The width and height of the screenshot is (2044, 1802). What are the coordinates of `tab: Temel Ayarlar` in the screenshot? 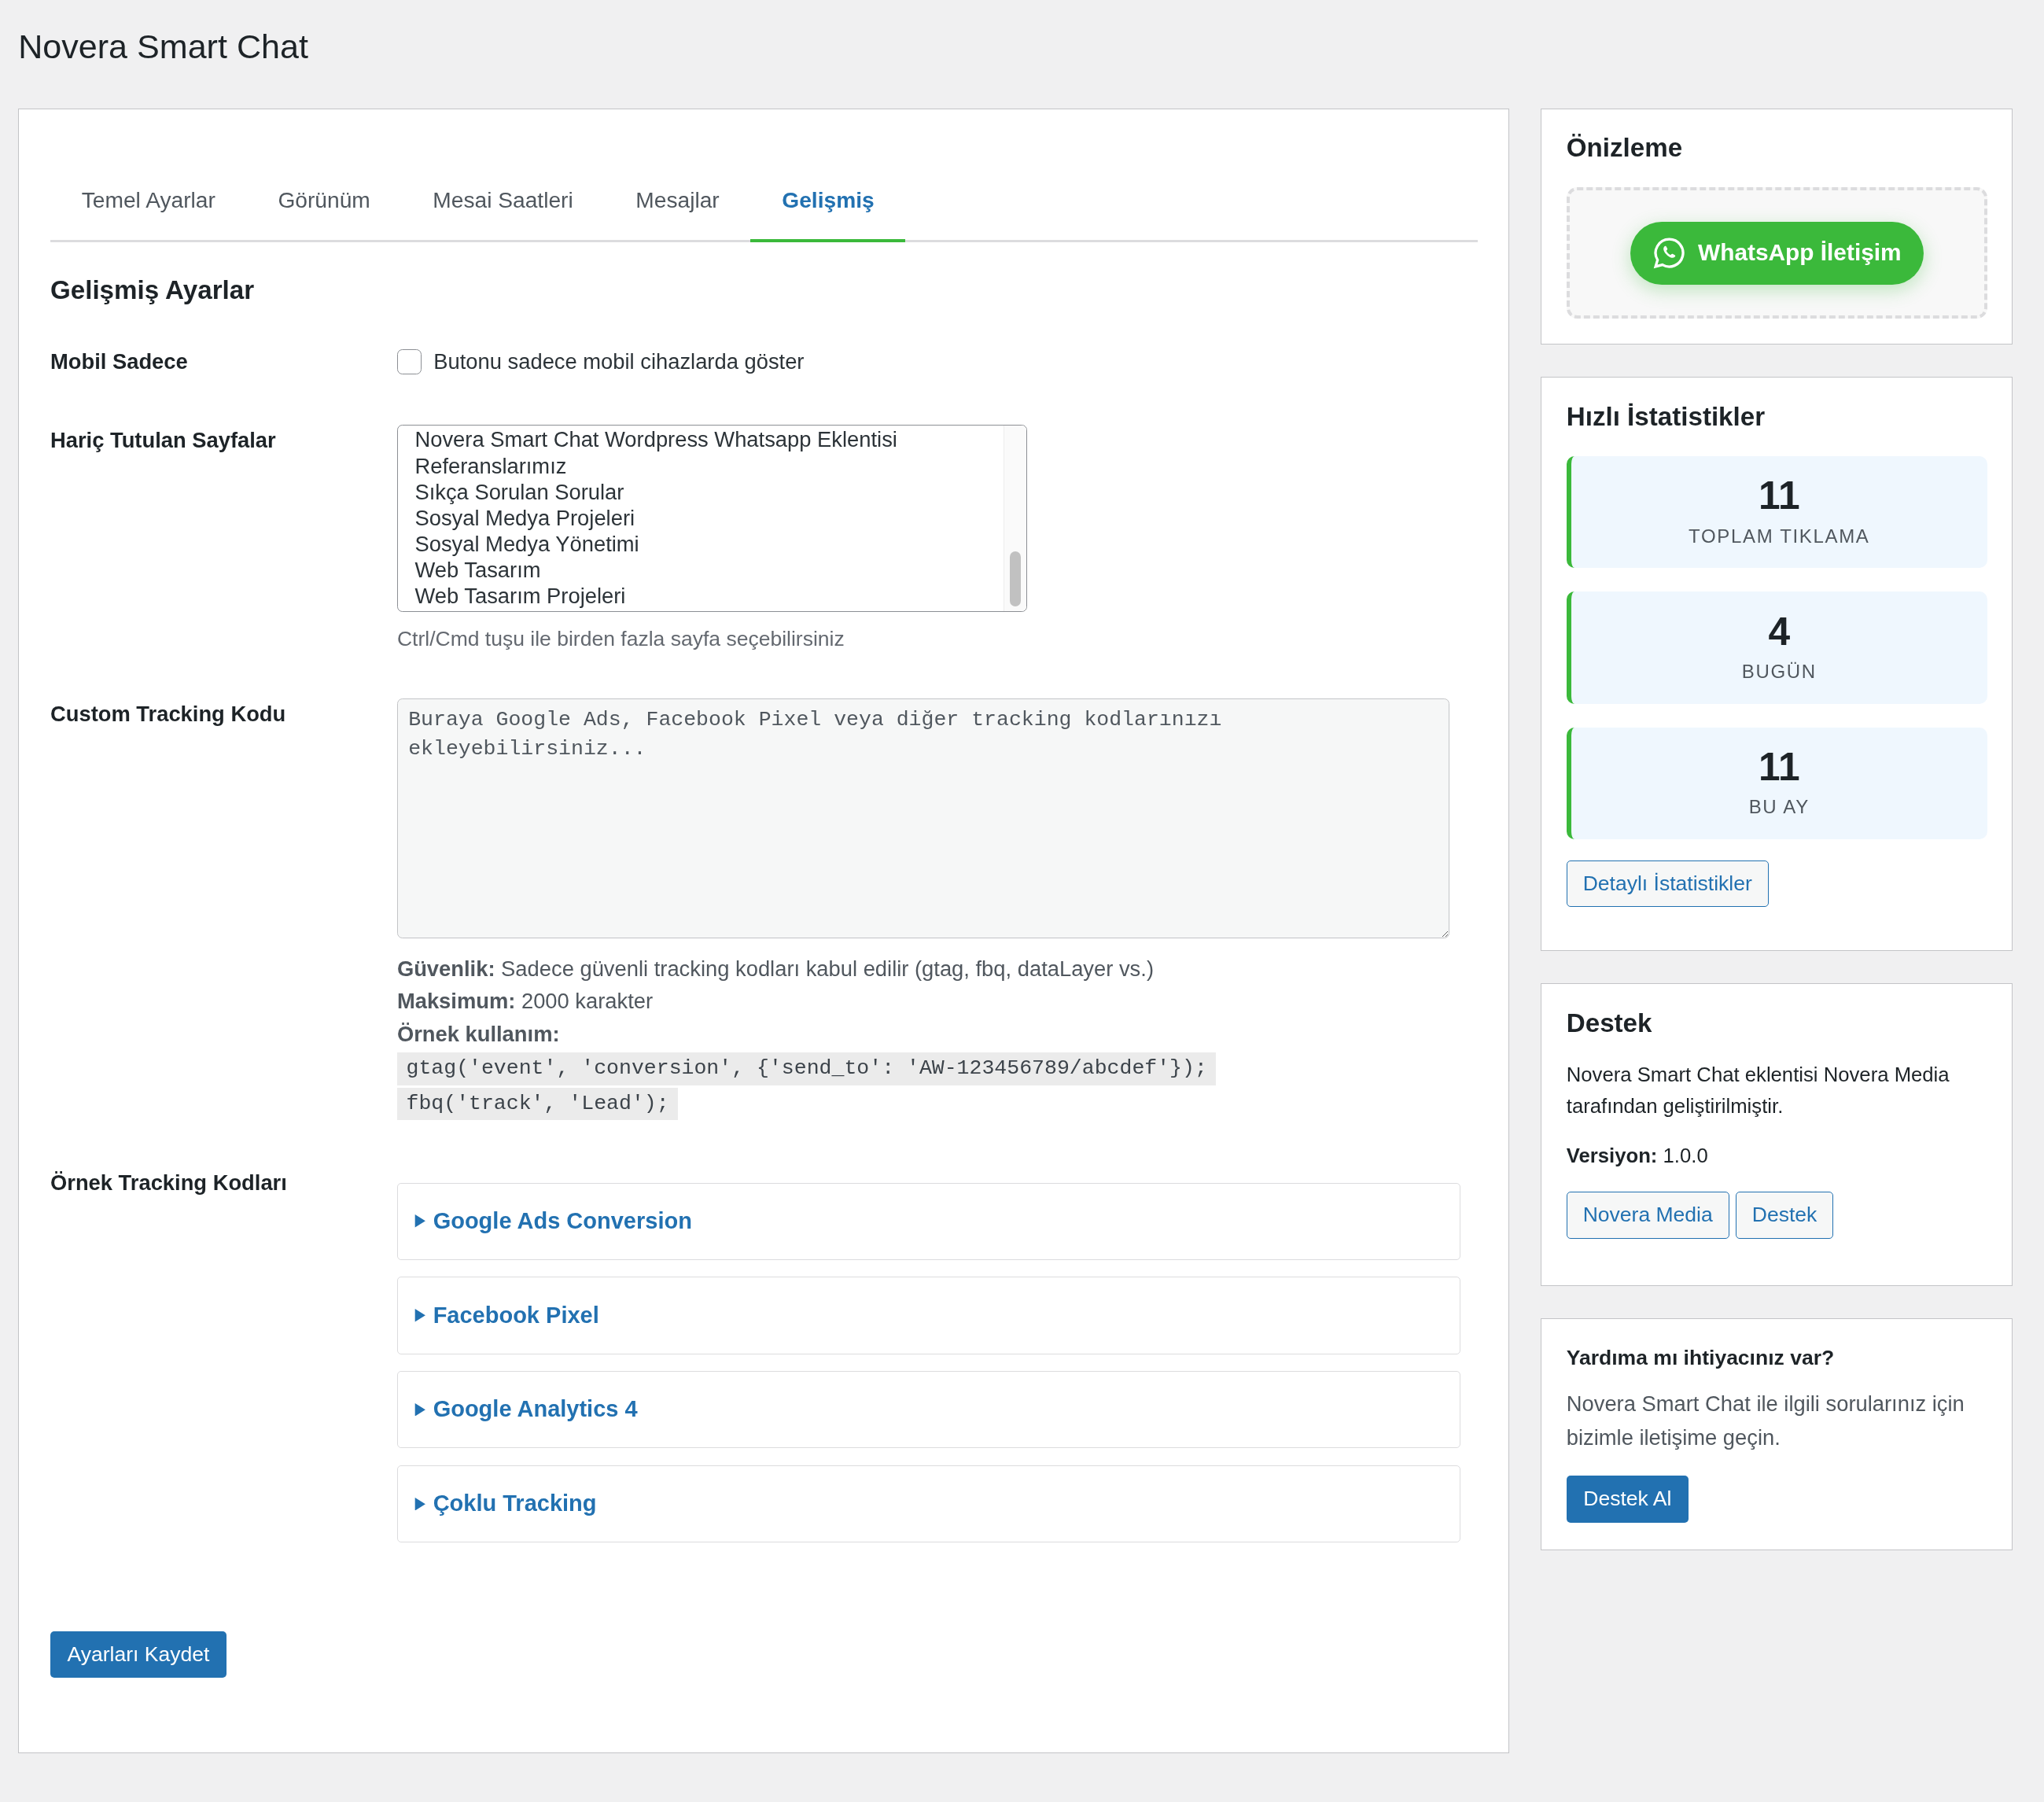 It's located at (148, 202).